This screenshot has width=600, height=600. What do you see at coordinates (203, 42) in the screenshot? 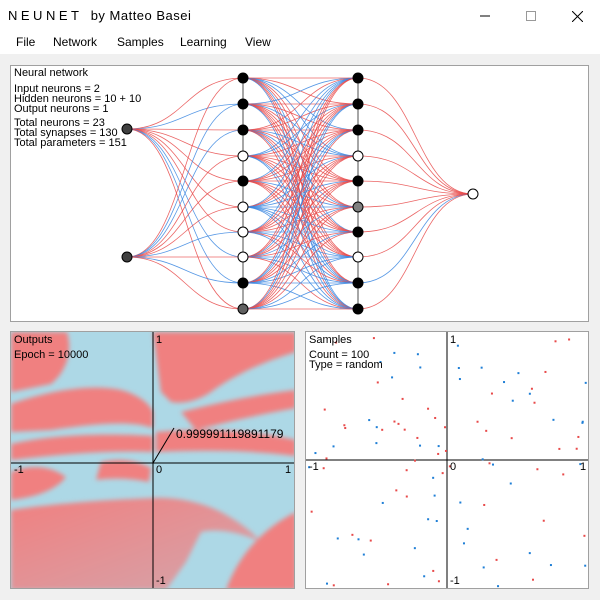
I see `menu-learning: Learning` at bounding box center [203, 42].